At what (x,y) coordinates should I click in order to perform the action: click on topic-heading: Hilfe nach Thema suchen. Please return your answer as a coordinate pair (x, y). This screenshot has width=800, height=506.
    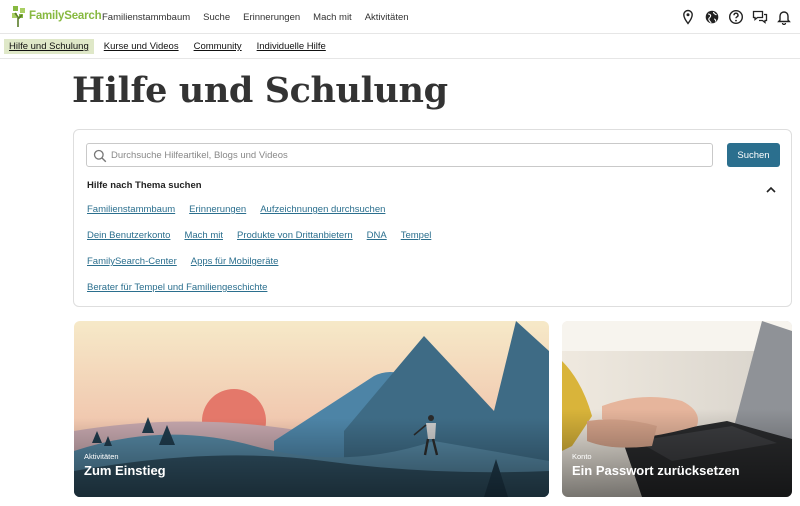
    Looking at the image, I should click on (144, 185).